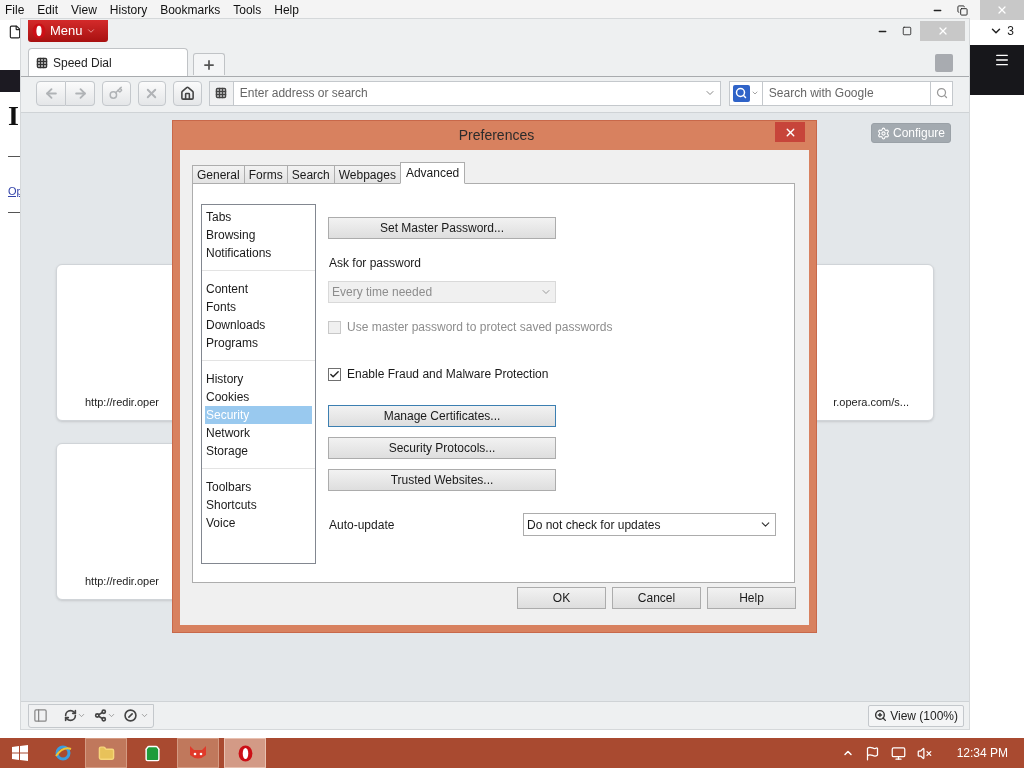 The width and height of the screenshot is (1024, 768). Describe the element at coordinates (128, 10) in the screenshot. I see `menubar-item: History` at that location.